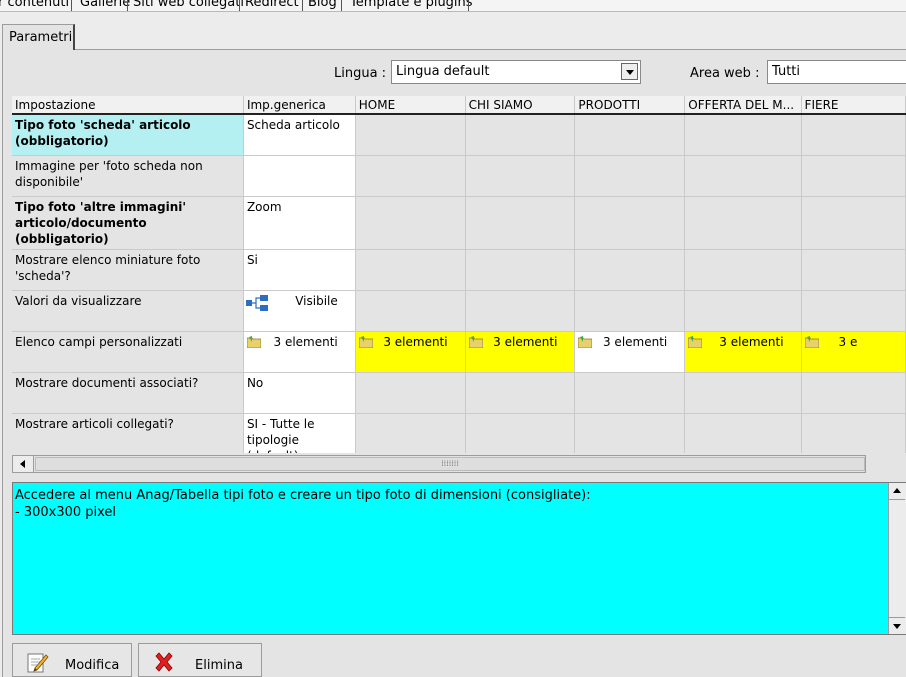  I want to click on delete-x-icon, so click(164, 662).